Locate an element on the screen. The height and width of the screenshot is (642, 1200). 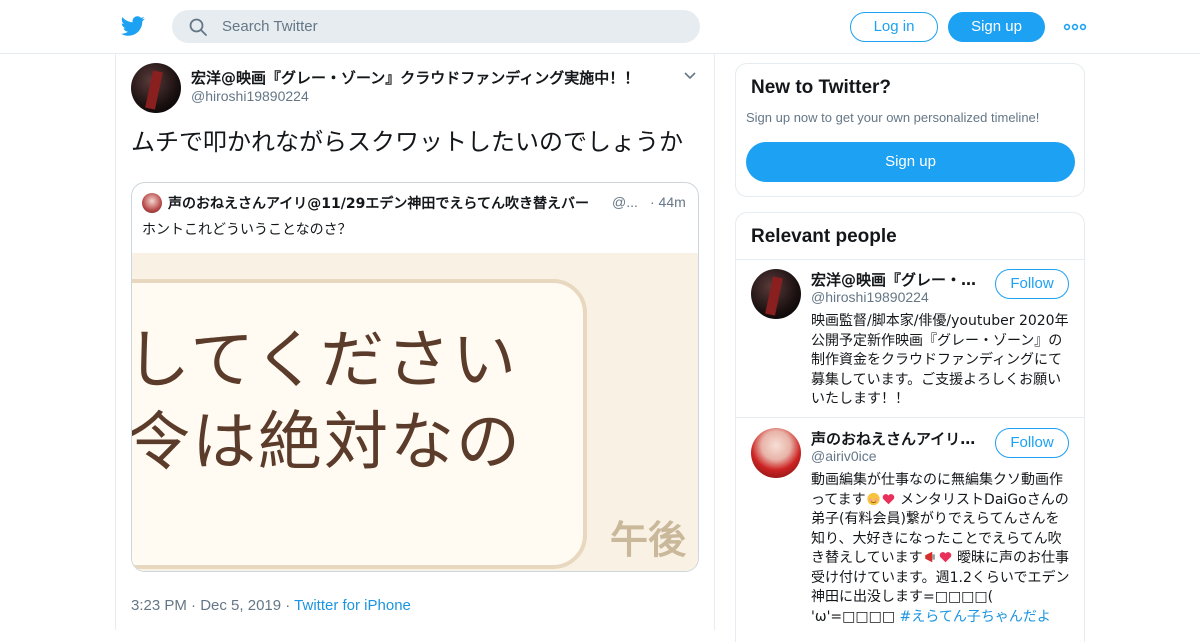
more-dots-icon is located at coordinates (1075, 27).